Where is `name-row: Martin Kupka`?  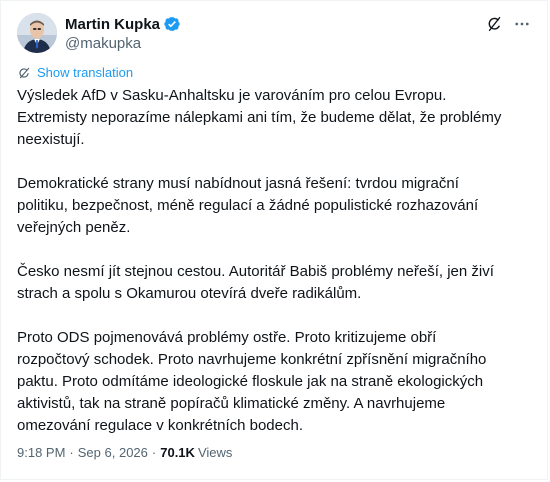 name-row: Martin Kupka is located at coordinates (123, 24).